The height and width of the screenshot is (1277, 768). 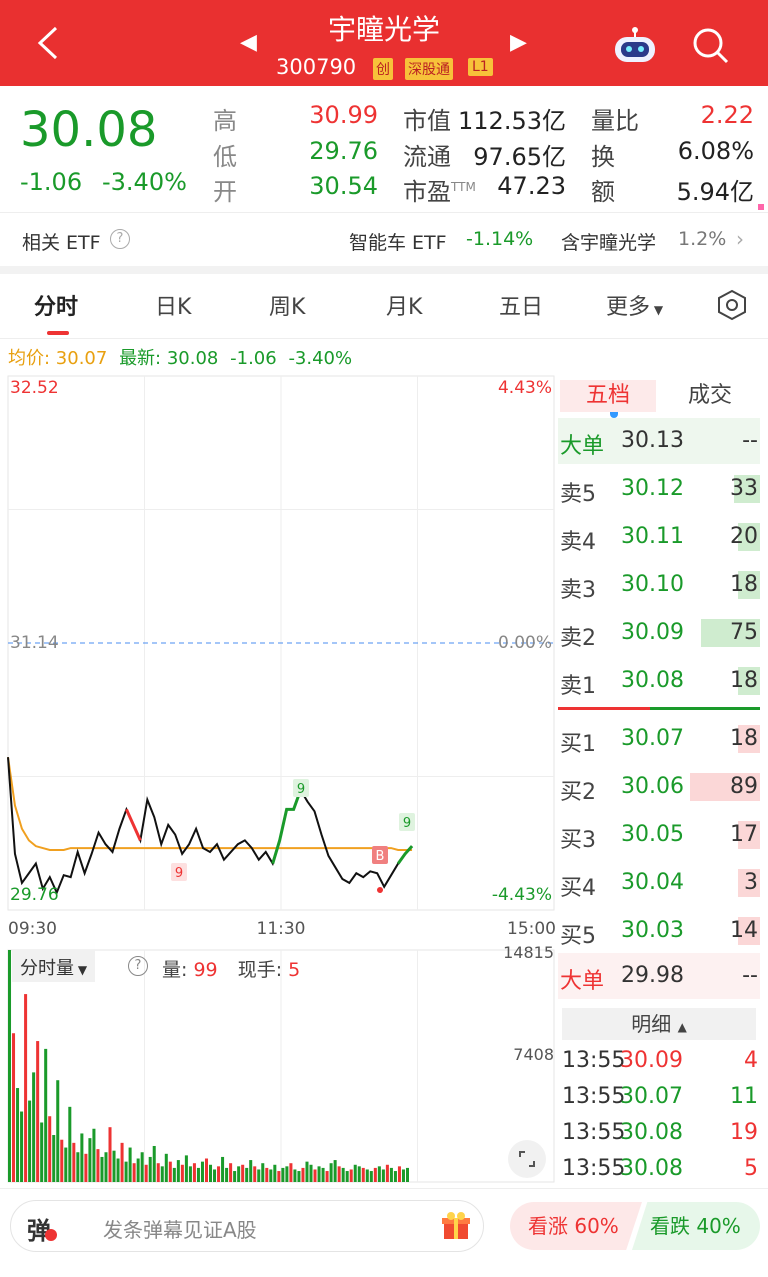 I want to click on buy-marker: B, so click(x=380, y=855).